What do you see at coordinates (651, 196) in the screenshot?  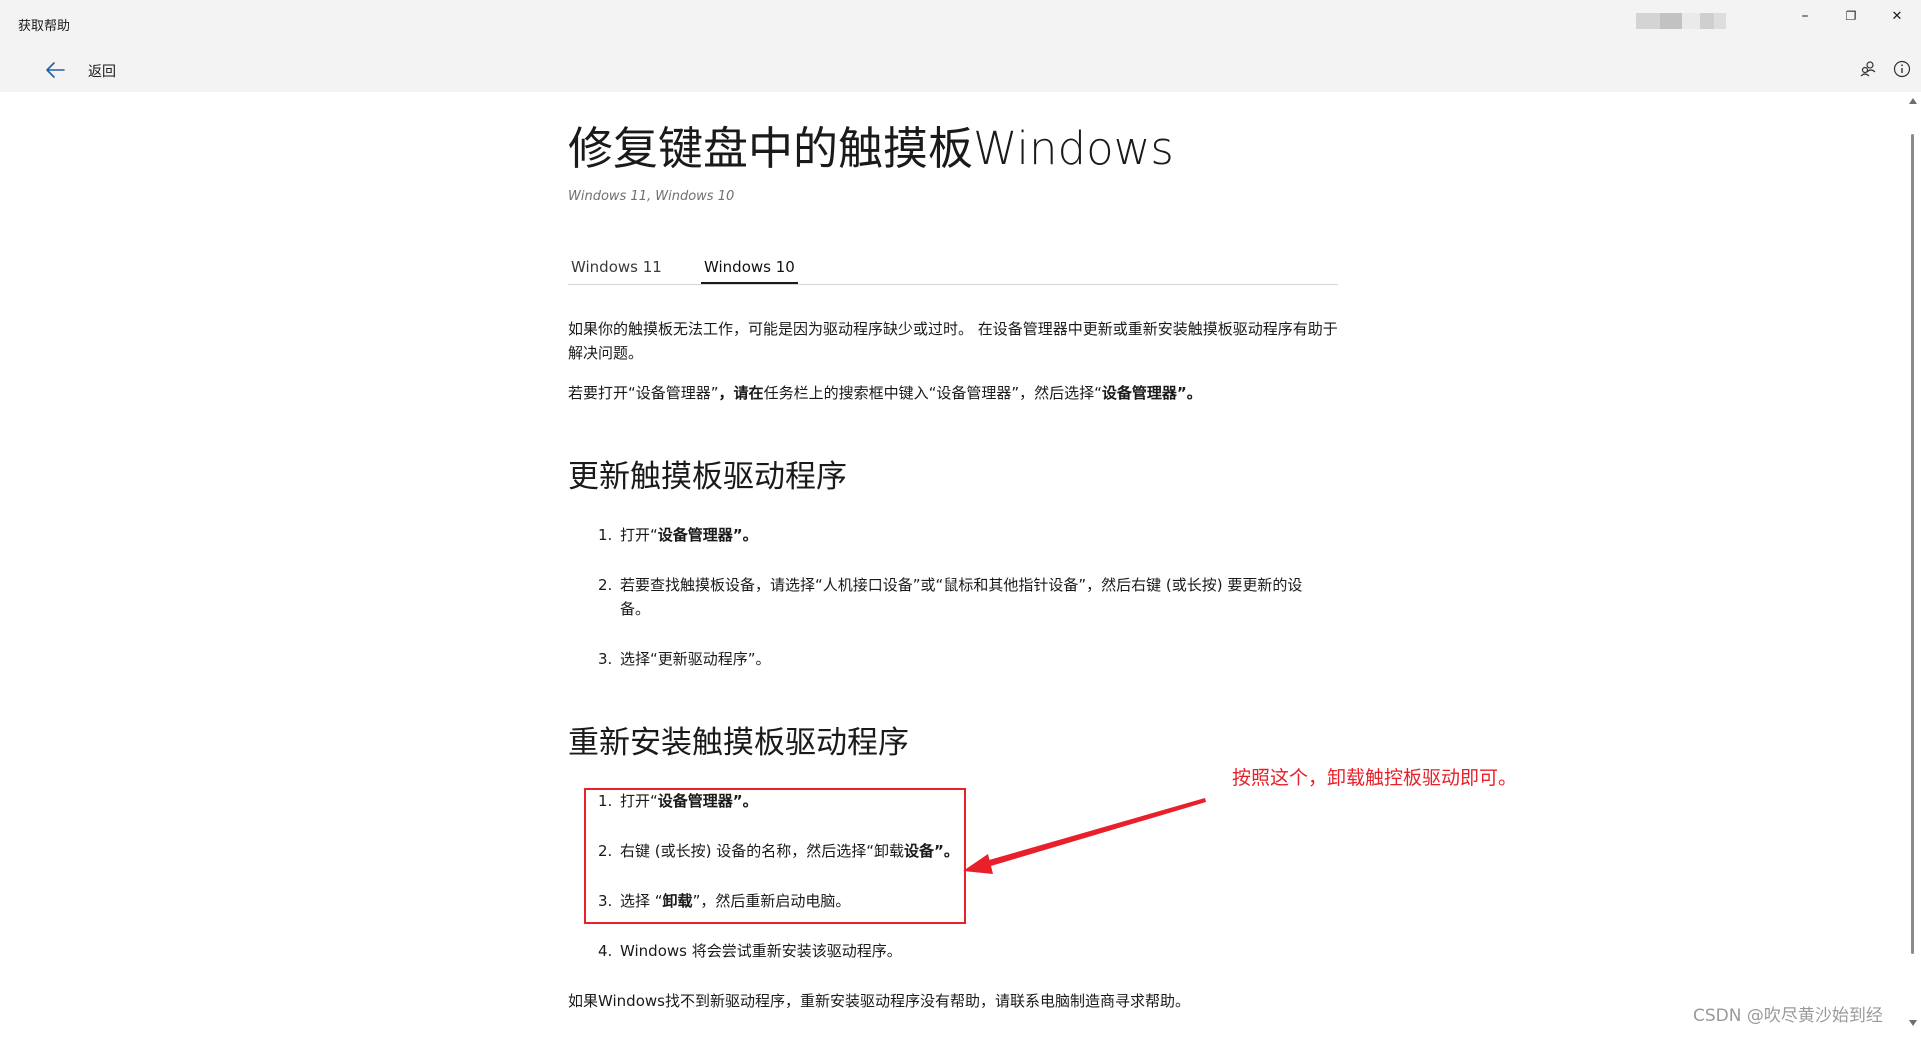 I see `applies-to: Windows 11, Windows 10` at bounding box center [651, 196].